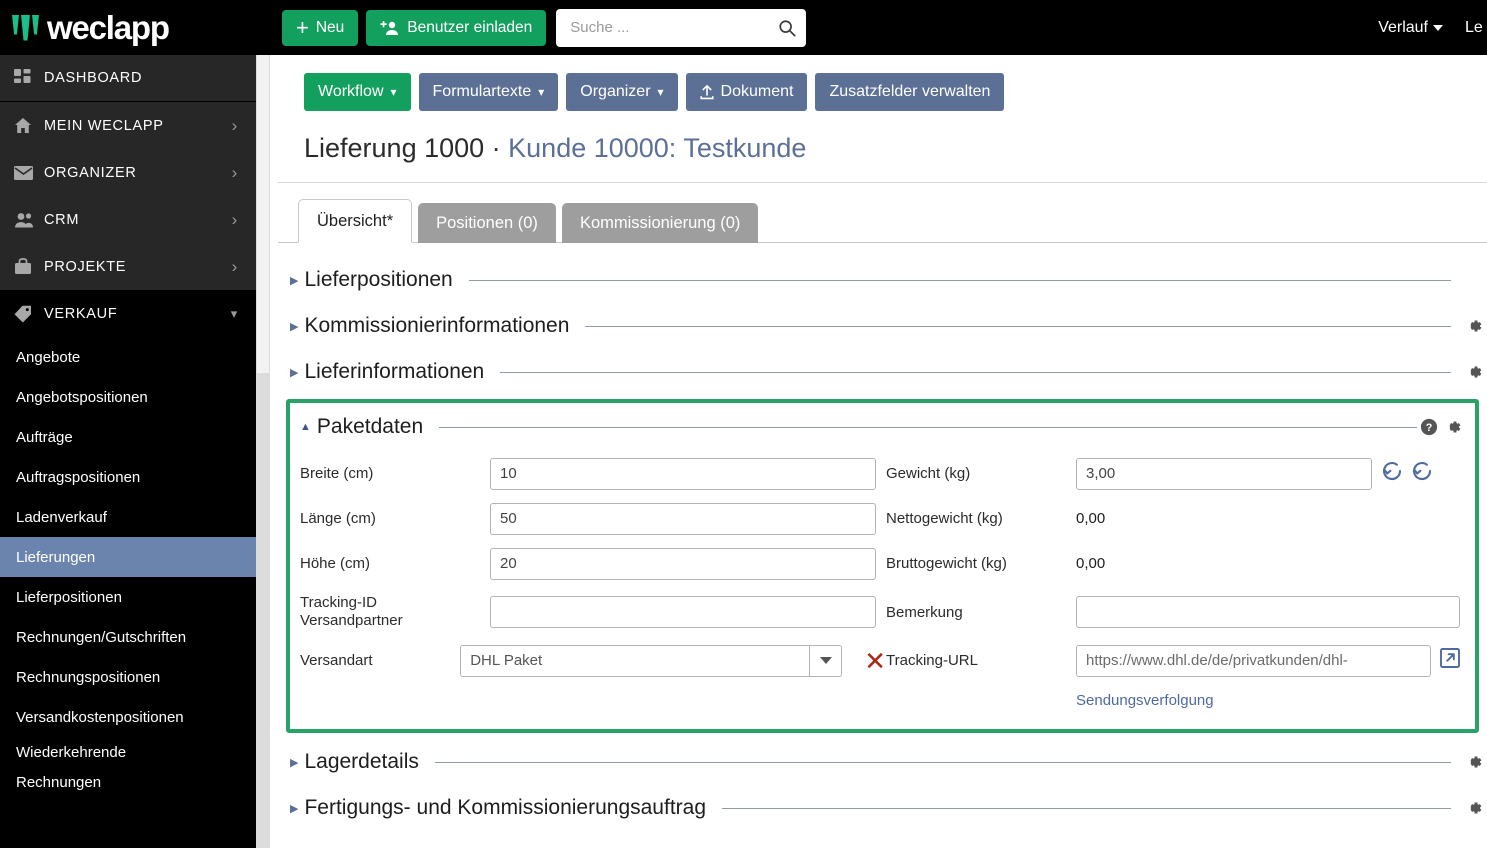 The height and width of the screenshot is (848, 1487). I want to click on sidebar-subitem-label: Lieferungen, so click(56, 557).